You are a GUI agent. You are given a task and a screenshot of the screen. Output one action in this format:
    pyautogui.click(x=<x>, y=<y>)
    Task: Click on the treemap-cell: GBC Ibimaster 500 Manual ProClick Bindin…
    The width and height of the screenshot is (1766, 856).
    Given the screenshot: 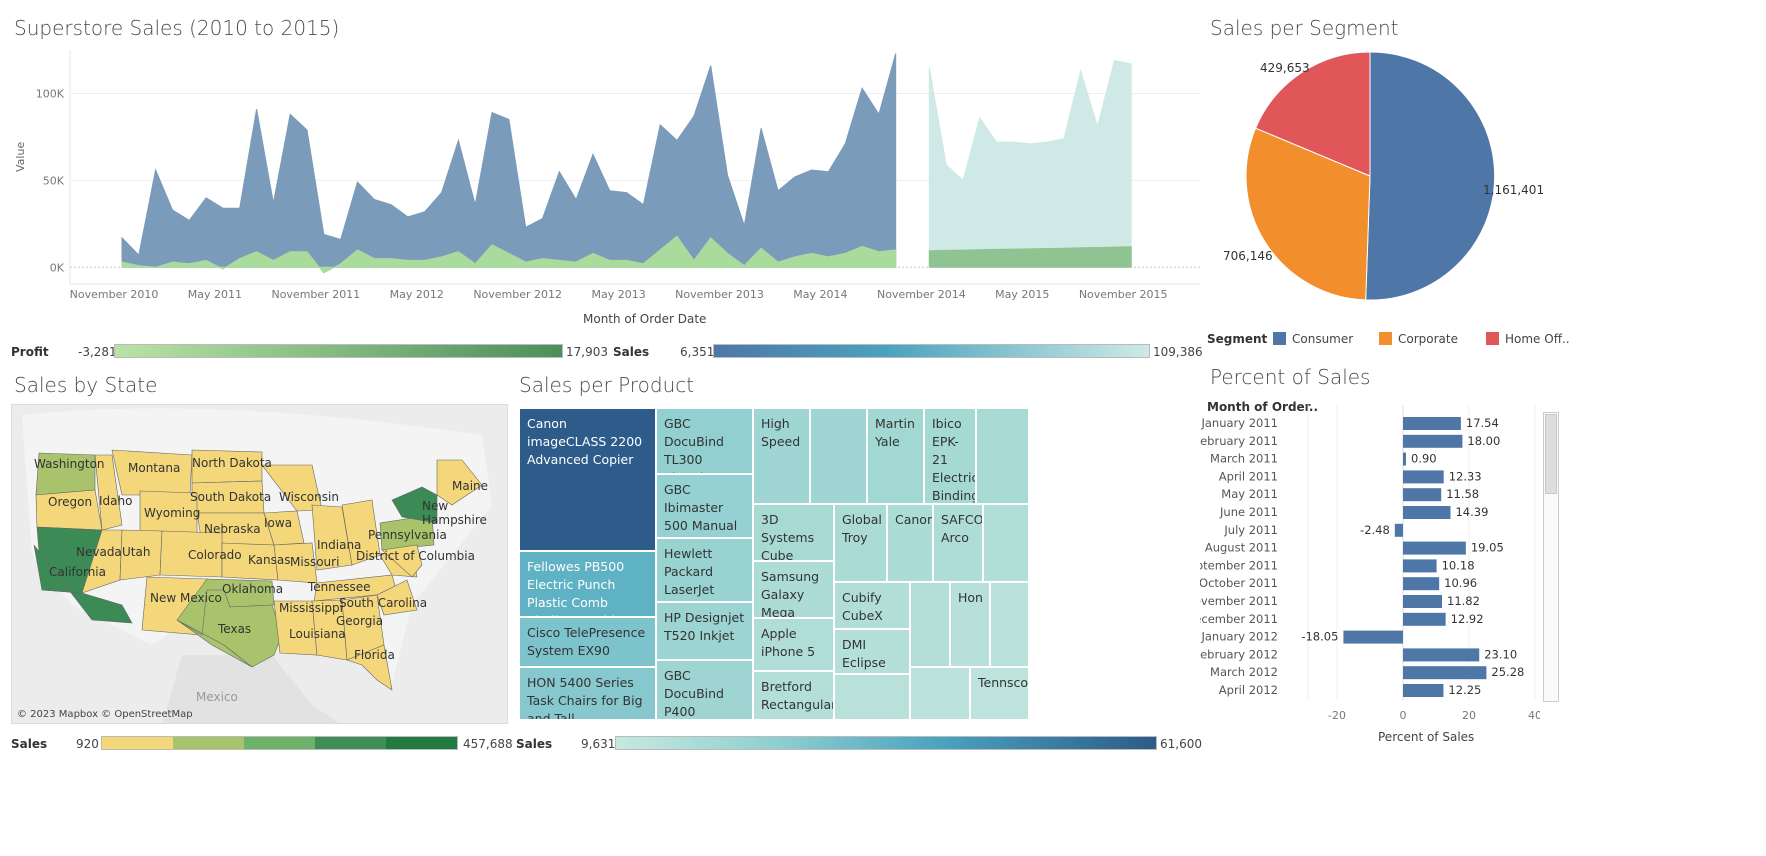 What is the action you would take?
    pyautogui.click(x=704, y=506)
    